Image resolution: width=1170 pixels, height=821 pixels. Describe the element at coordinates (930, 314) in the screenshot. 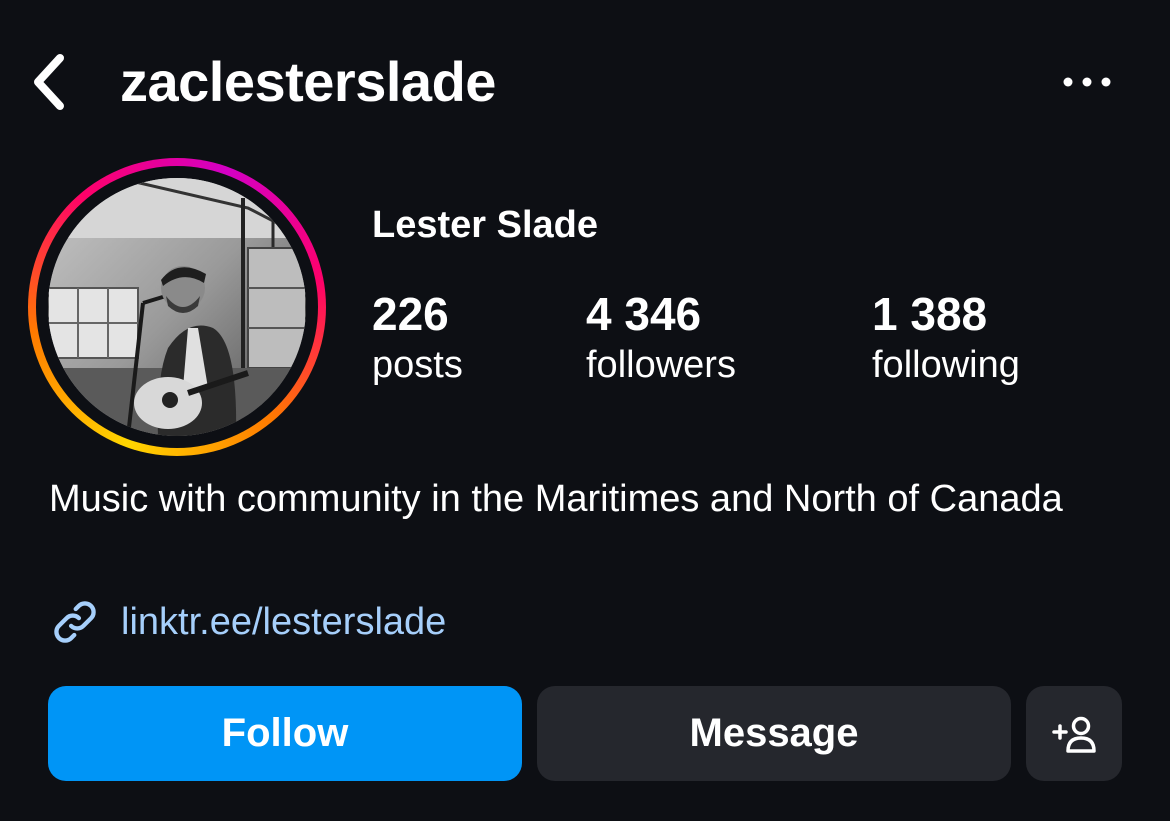

I see `stat-following-value: 1 388` at that location.